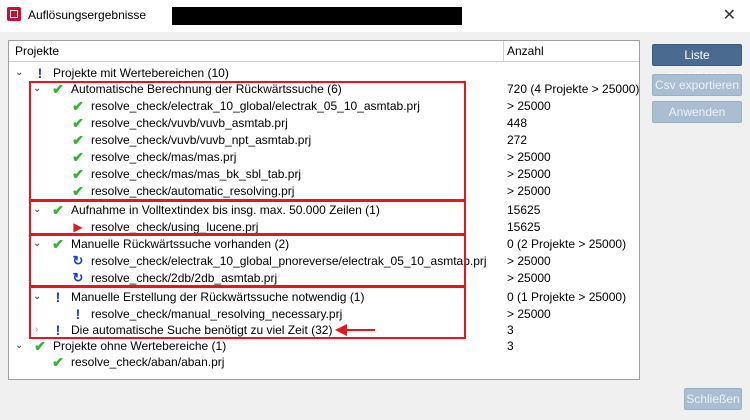  Describe the element at coordinates (567, 297) in the screenshot. I see `tree-row-count: 0 (1 Projekte > 25000)` at that location.